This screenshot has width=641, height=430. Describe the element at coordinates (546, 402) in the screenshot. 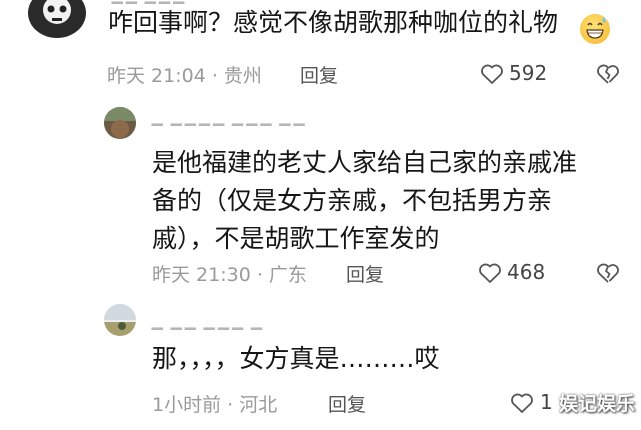

I see `comment-3-like-count: 1` at that location.